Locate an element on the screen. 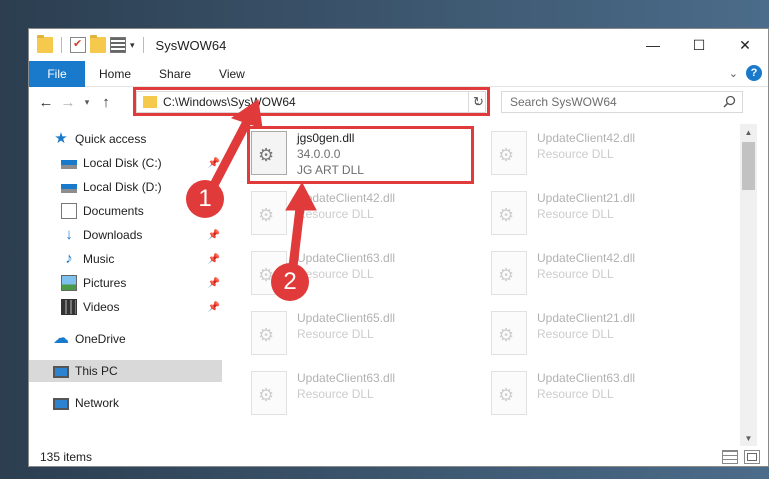 This screenshot has width=769, height=479. details-view-icon is located at coordinates (730, 457).